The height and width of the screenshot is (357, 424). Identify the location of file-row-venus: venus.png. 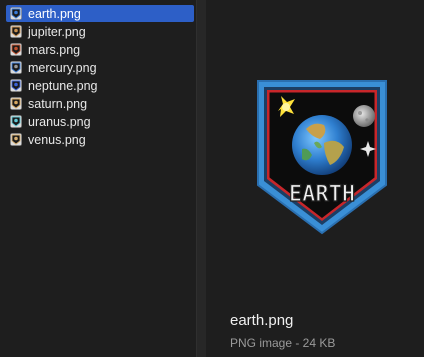
(100, 139).